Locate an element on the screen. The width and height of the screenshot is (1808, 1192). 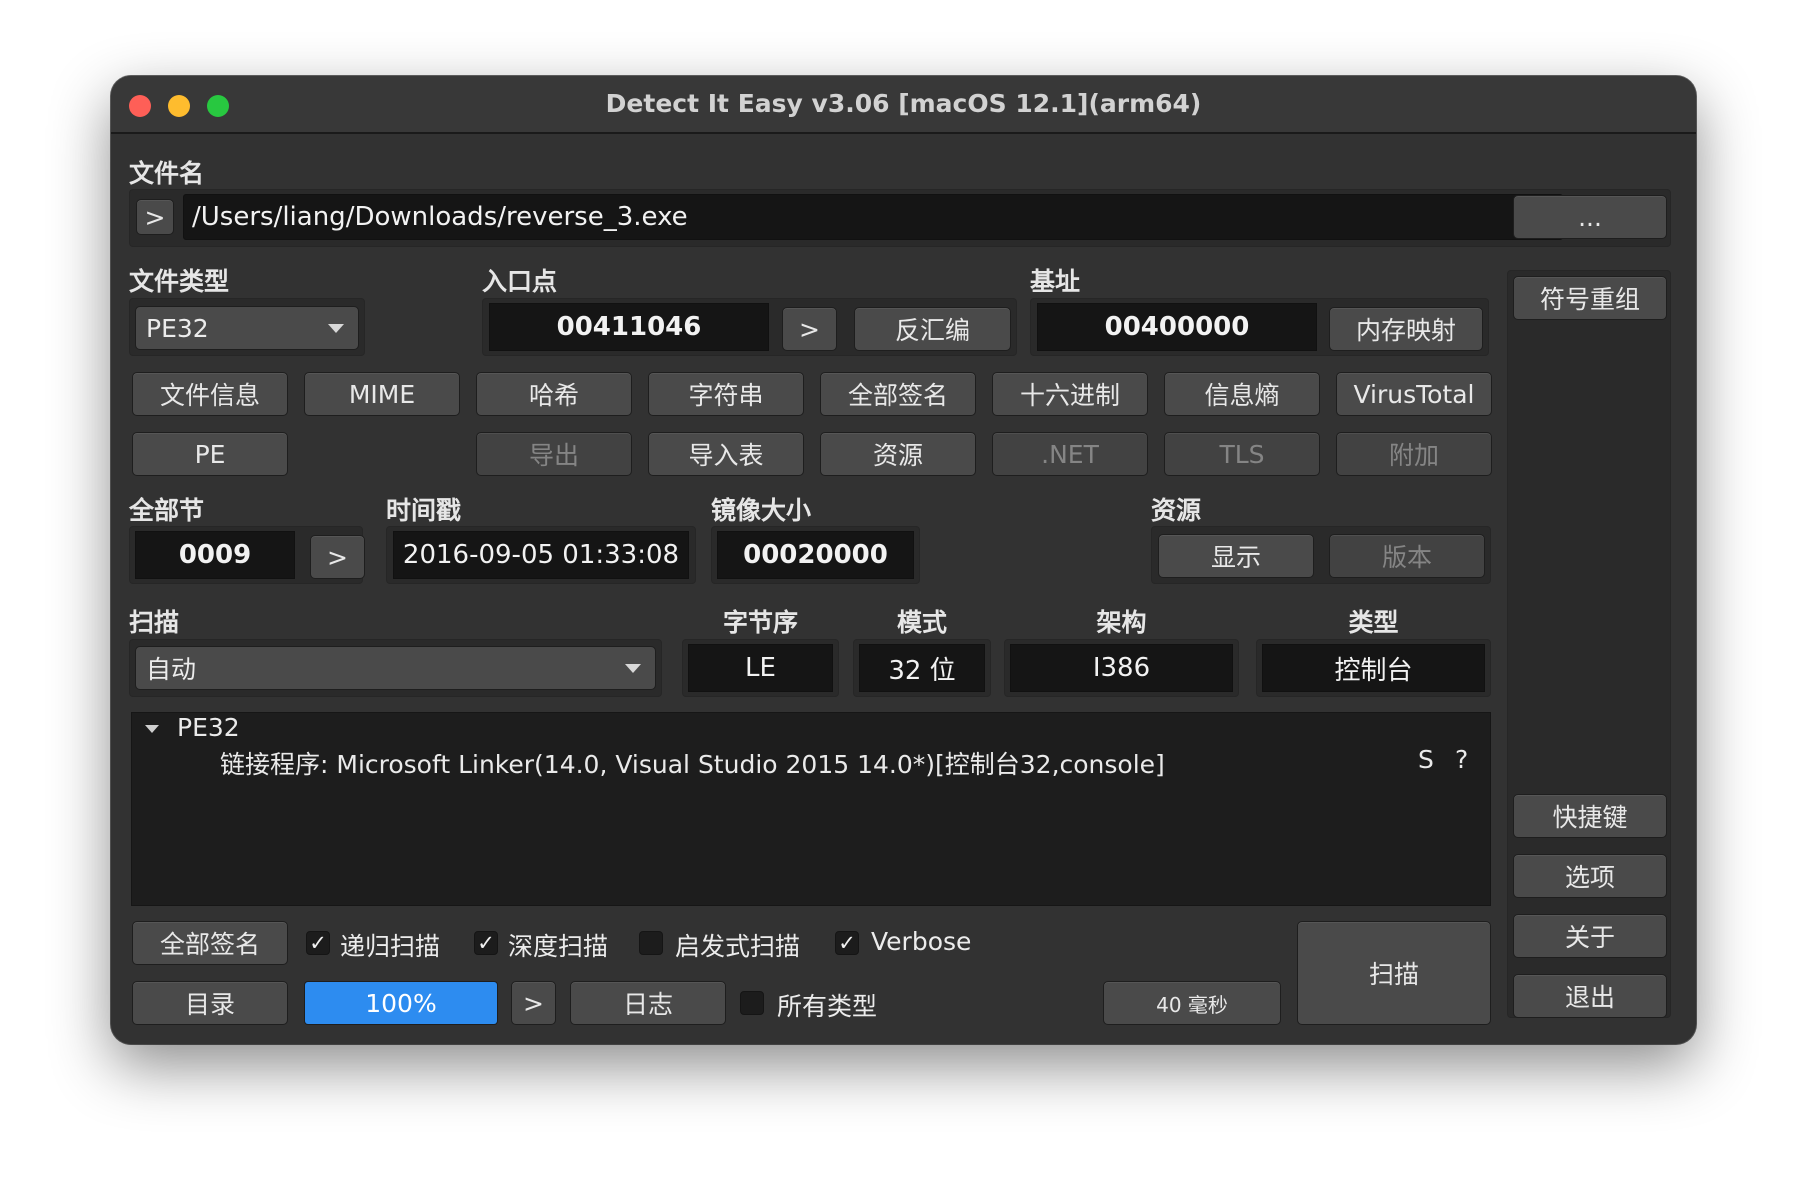
result-info-button: ? is located at coordinates (1461, 759).